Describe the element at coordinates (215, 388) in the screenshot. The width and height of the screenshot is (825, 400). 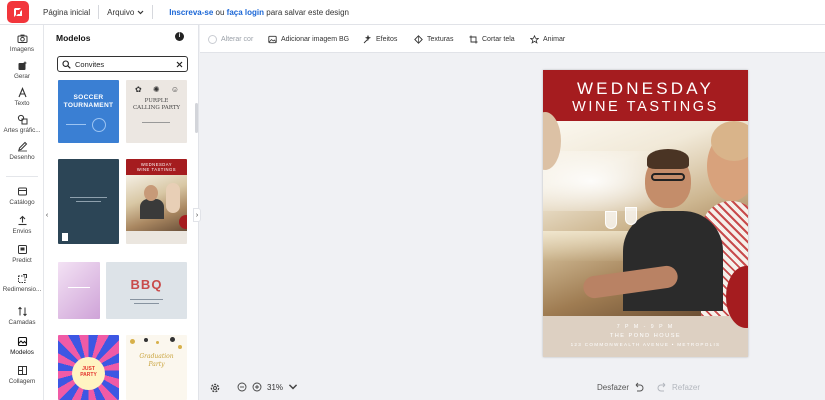
I see `settings-gear-icon` at that location.